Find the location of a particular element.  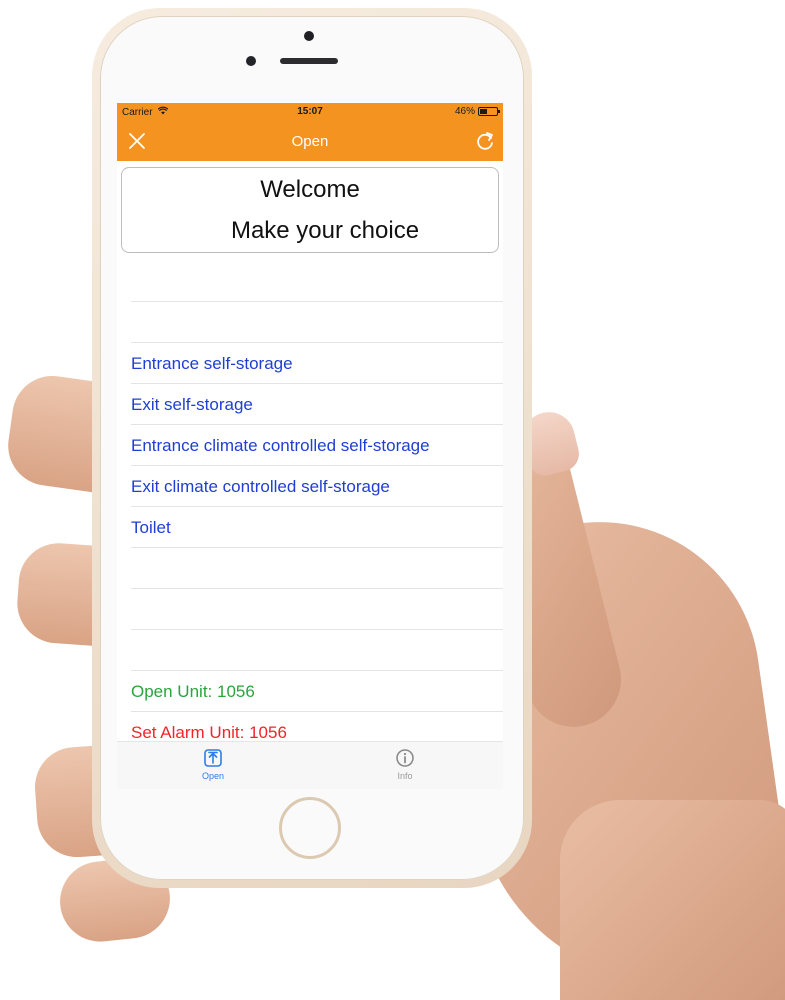

earpiece-speaker is located at coordinates (309, 61).